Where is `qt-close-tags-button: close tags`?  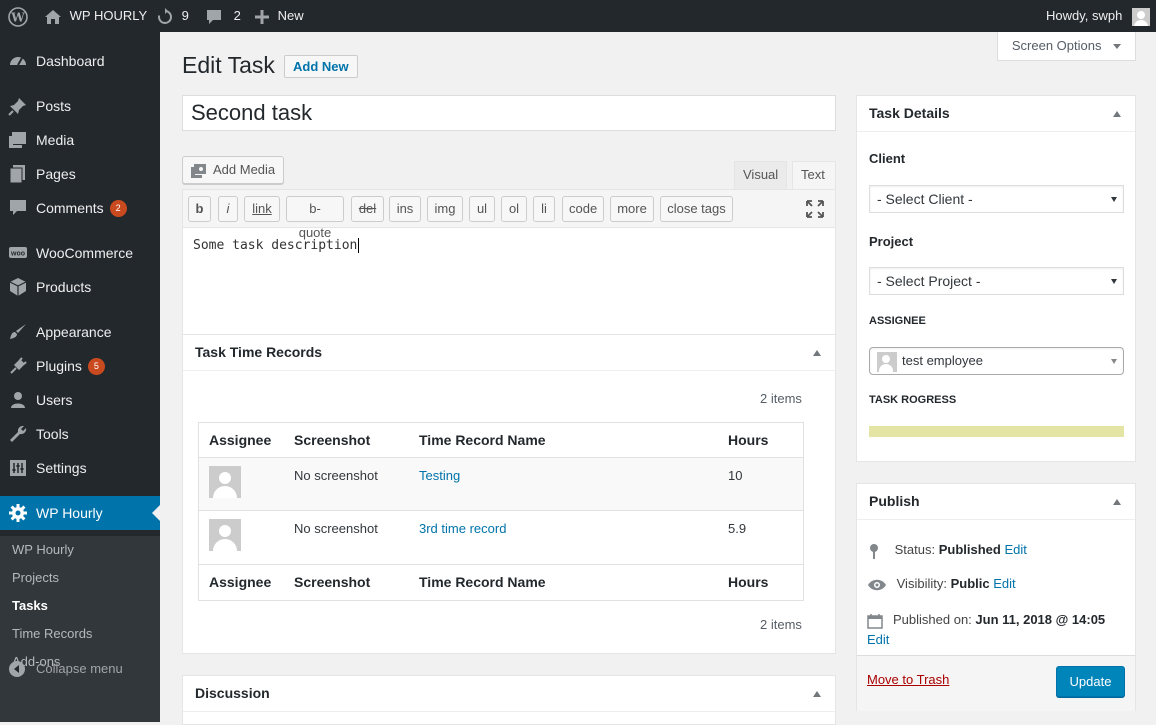 qt-close-tags-button: close tags is located at coordinates (696, 209).